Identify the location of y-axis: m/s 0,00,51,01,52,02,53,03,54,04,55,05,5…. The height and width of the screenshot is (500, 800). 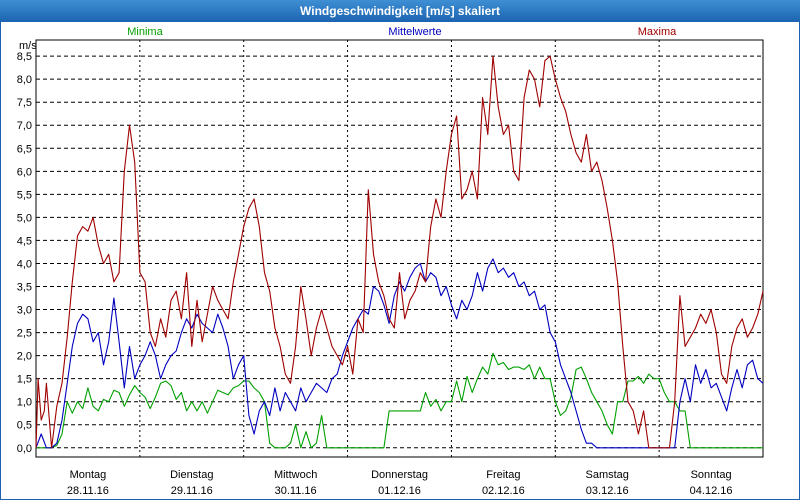
(27, 247).